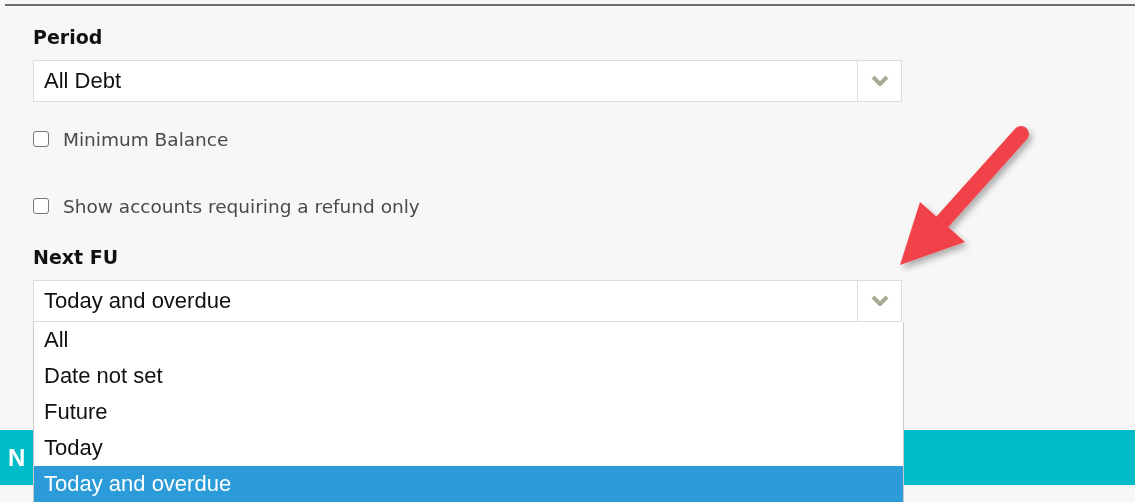 The width and height of the screenshot is (1135, 502). I want to click on banner-text: N, so click(17, 457).